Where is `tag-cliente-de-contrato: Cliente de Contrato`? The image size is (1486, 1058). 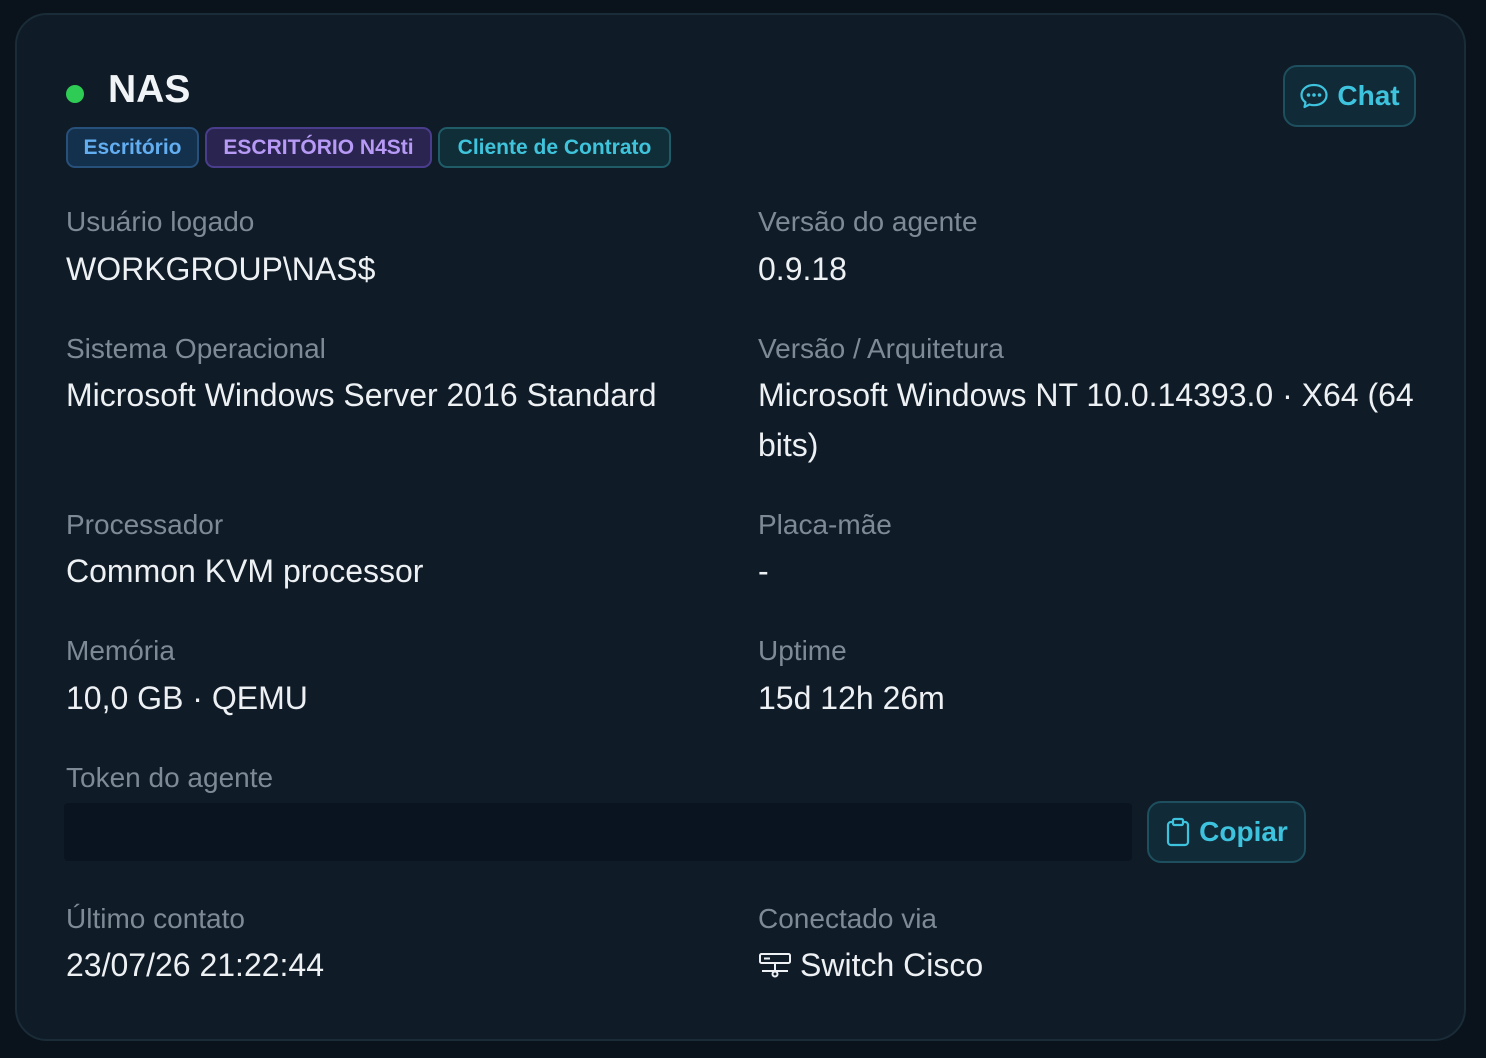 tag-cliente-de-contrato: Cliente de Contrato is located at coordinates (554, 147).